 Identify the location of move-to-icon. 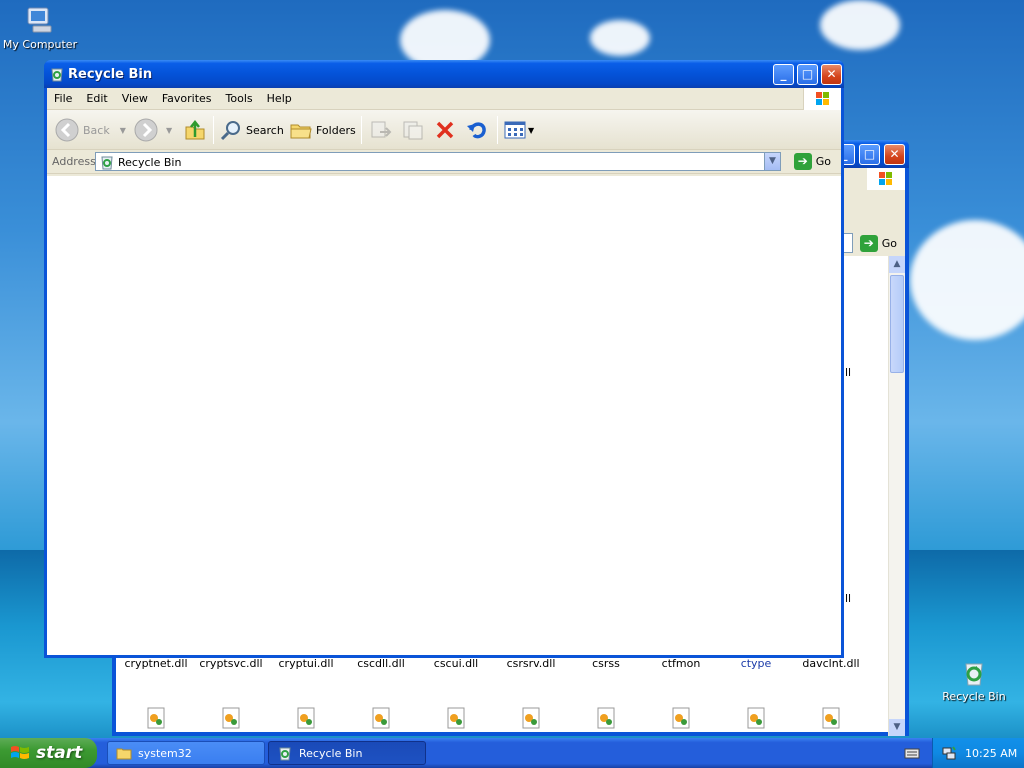
(381, 129).